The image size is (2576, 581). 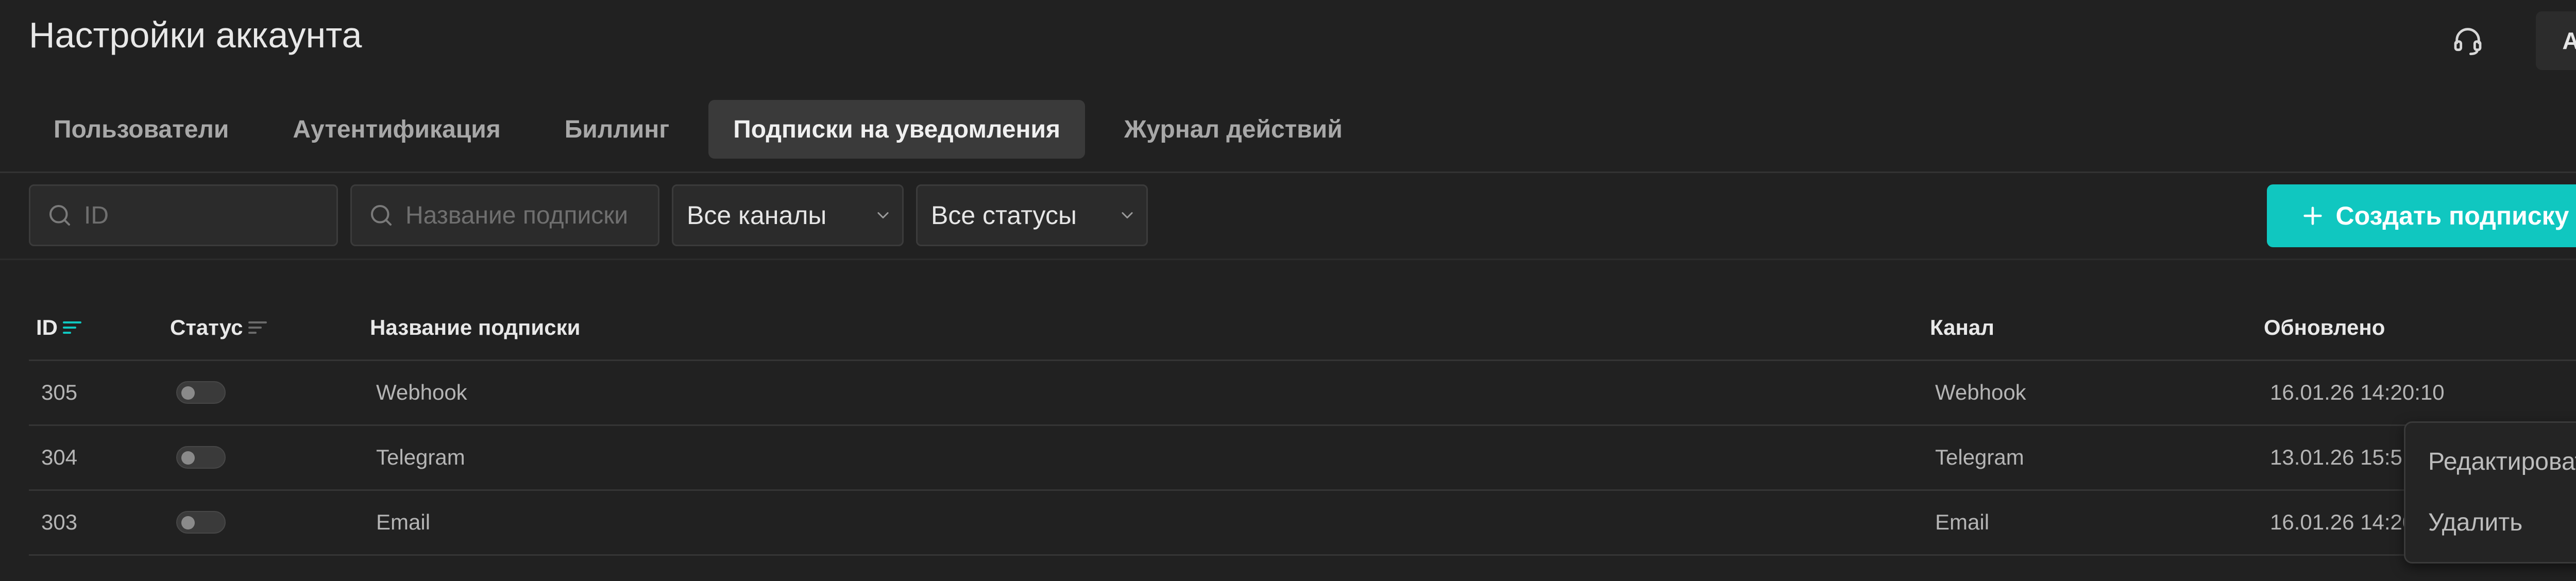 I want to click on row-updated: 13.01.26 15:51, so click(x=2342, y=457).